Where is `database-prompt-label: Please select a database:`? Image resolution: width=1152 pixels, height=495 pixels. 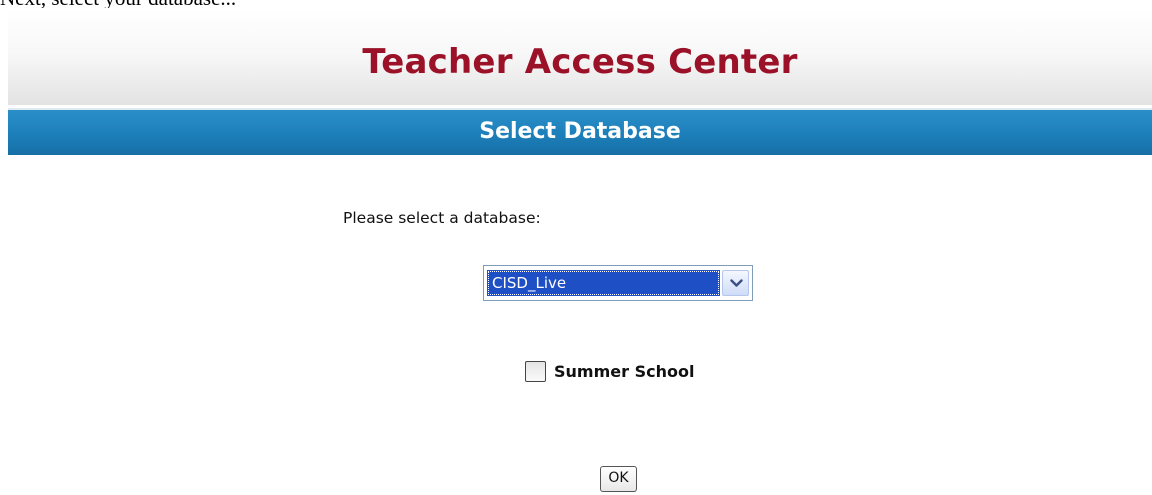
database-prompt-label: Please select a database: is located at coordinates (442, 218).